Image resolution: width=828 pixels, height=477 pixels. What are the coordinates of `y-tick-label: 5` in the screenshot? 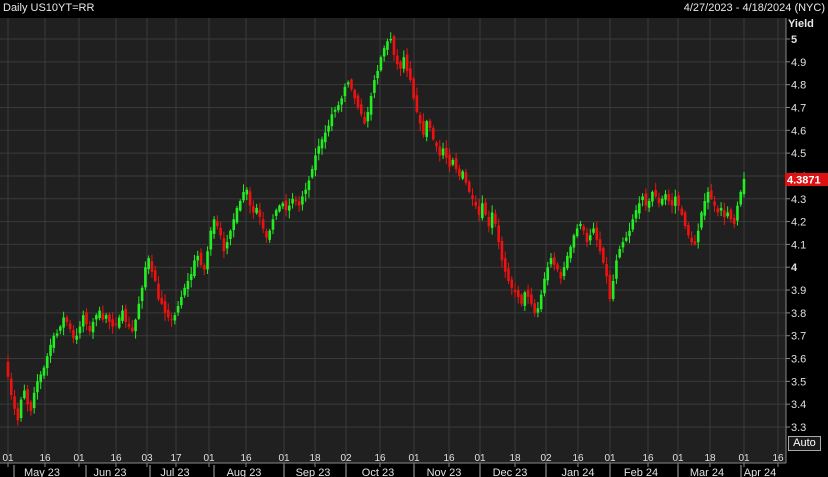 It's located at (794, 40).